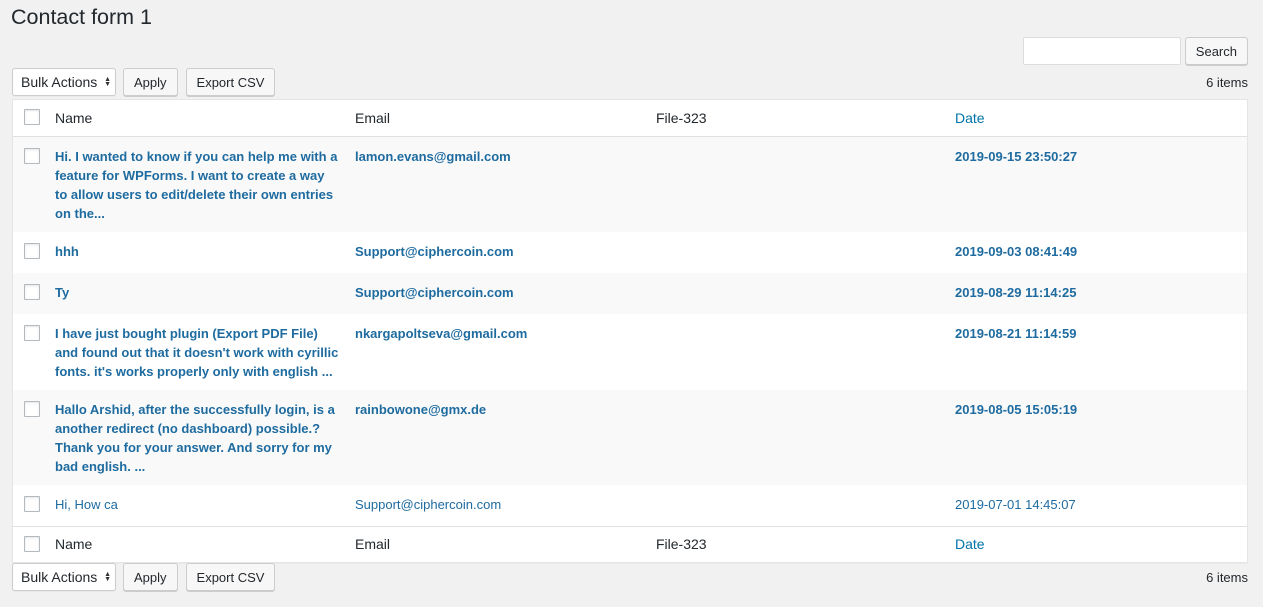  What do you see at coordinates (681, 544) in the screenshot?
I see `column-footer-file: File-323` at bounding box center [681, 544].